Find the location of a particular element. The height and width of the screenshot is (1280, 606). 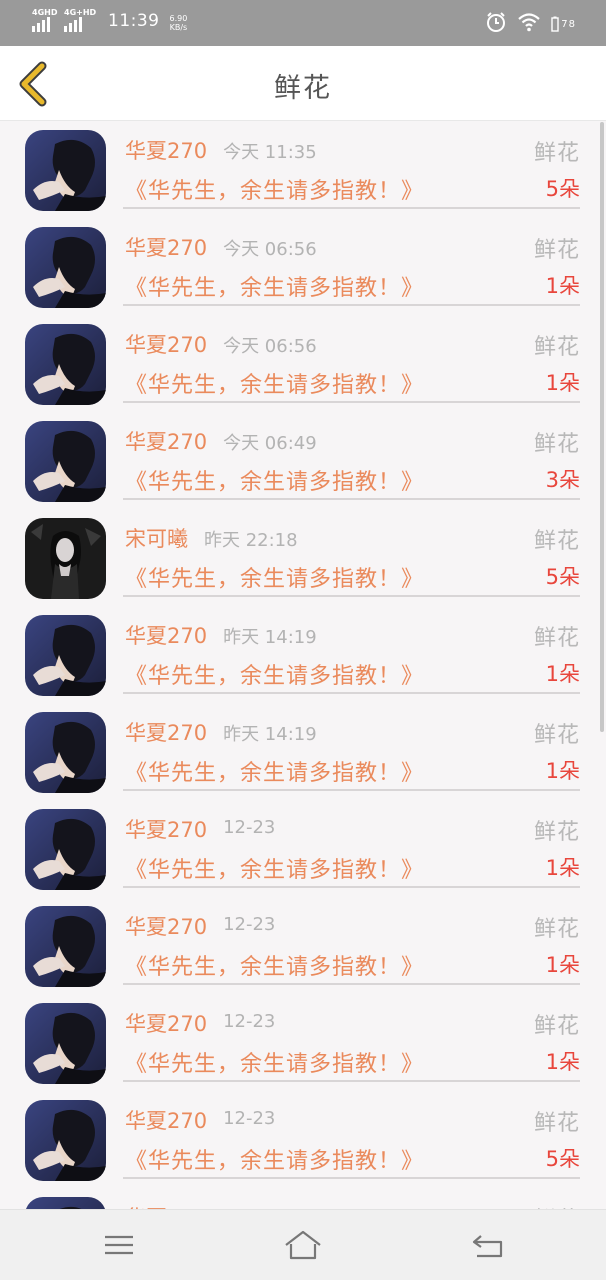

battery-level: 78 is located at coordinates (568, 24).